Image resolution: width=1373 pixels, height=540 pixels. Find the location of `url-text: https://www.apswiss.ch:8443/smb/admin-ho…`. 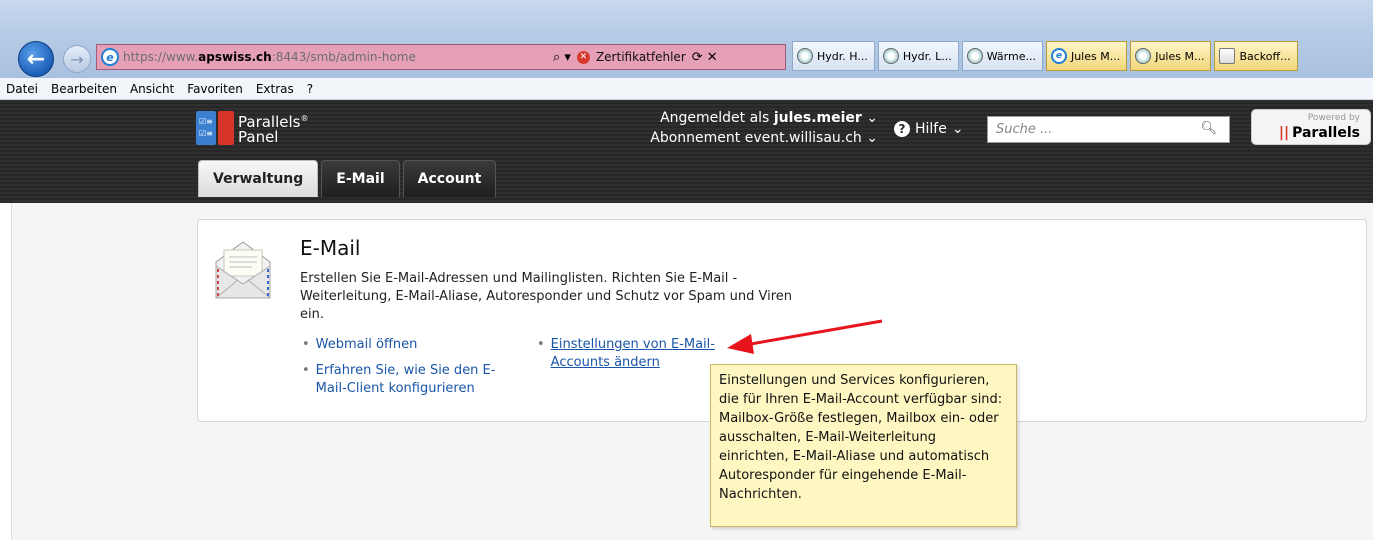

url-text: https://www.apswiss.ch:8443/smb/admin-ho… is located at coordinates (333, 57).